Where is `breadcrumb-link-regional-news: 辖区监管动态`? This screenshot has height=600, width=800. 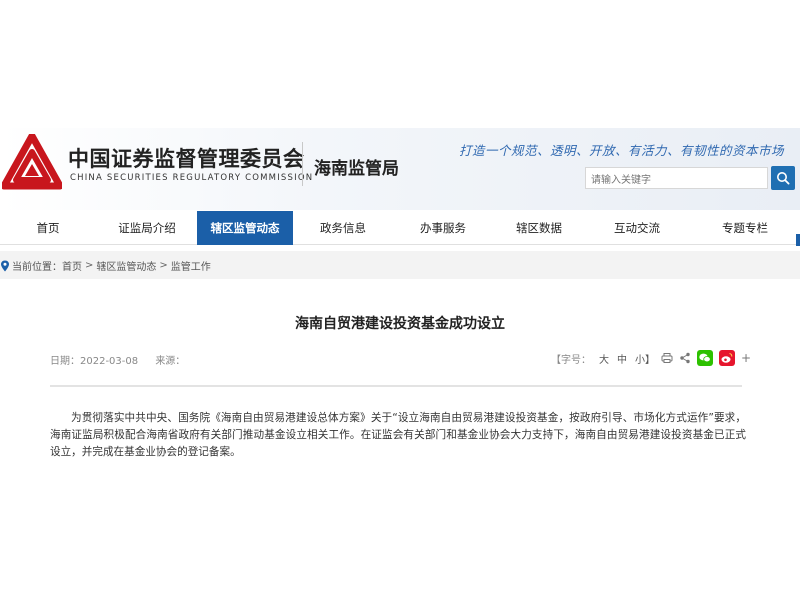
breadcrumb-link-regional-news: 辖区监管动态 is located at coordinates (126, 265).